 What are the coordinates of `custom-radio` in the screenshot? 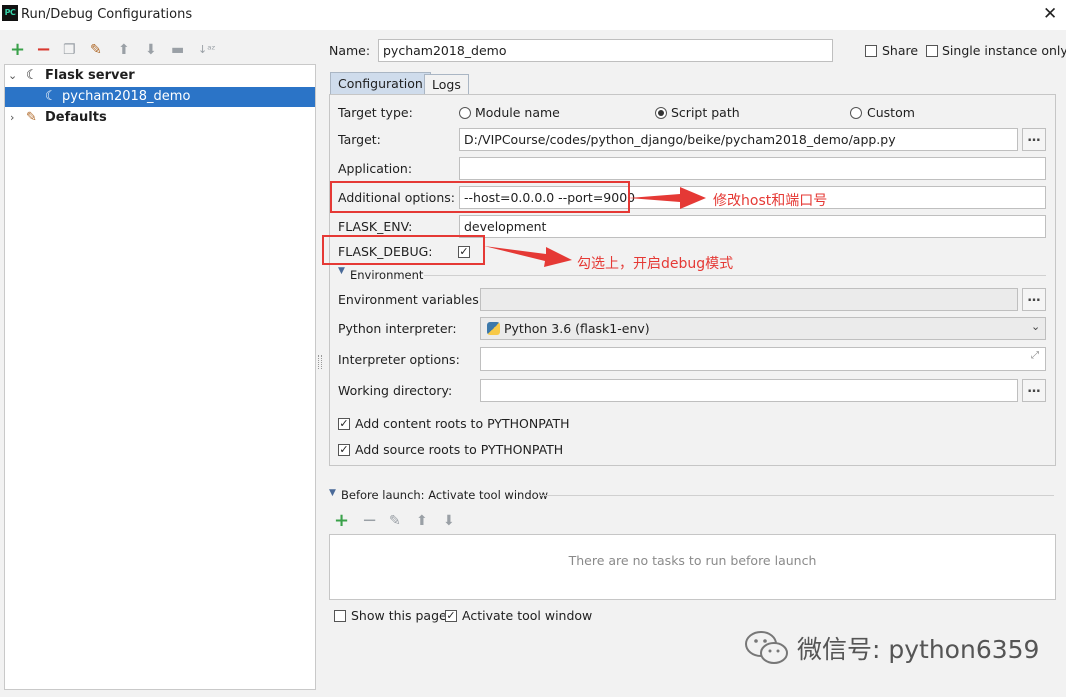 It's located at (856, 113).